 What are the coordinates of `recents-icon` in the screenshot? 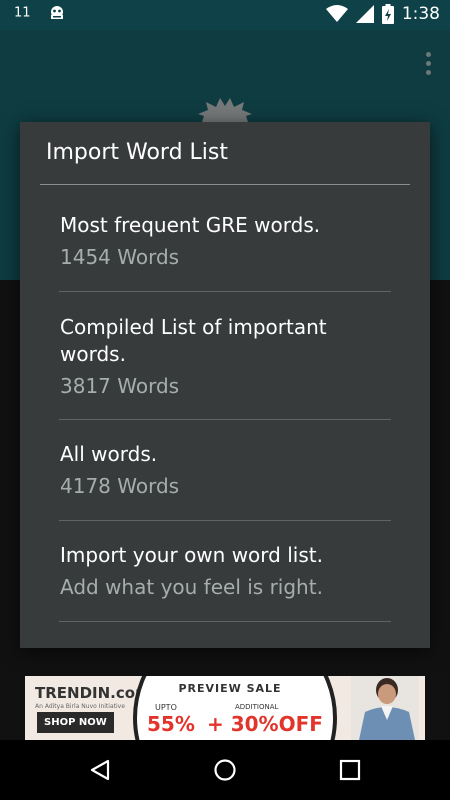 It's located at (350, 770).